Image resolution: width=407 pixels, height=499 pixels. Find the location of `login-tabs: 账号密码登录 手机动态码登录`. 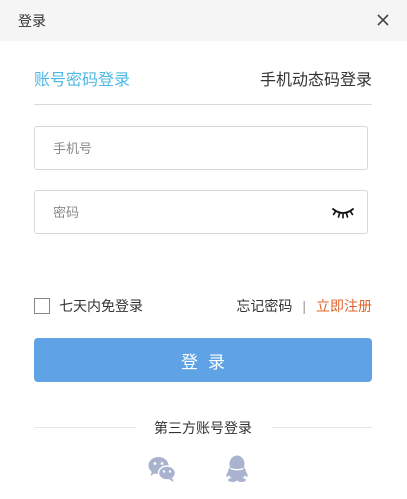

login-tabs: 账号密码登录 手机动态码登录 is located at coordinates (203, 82).